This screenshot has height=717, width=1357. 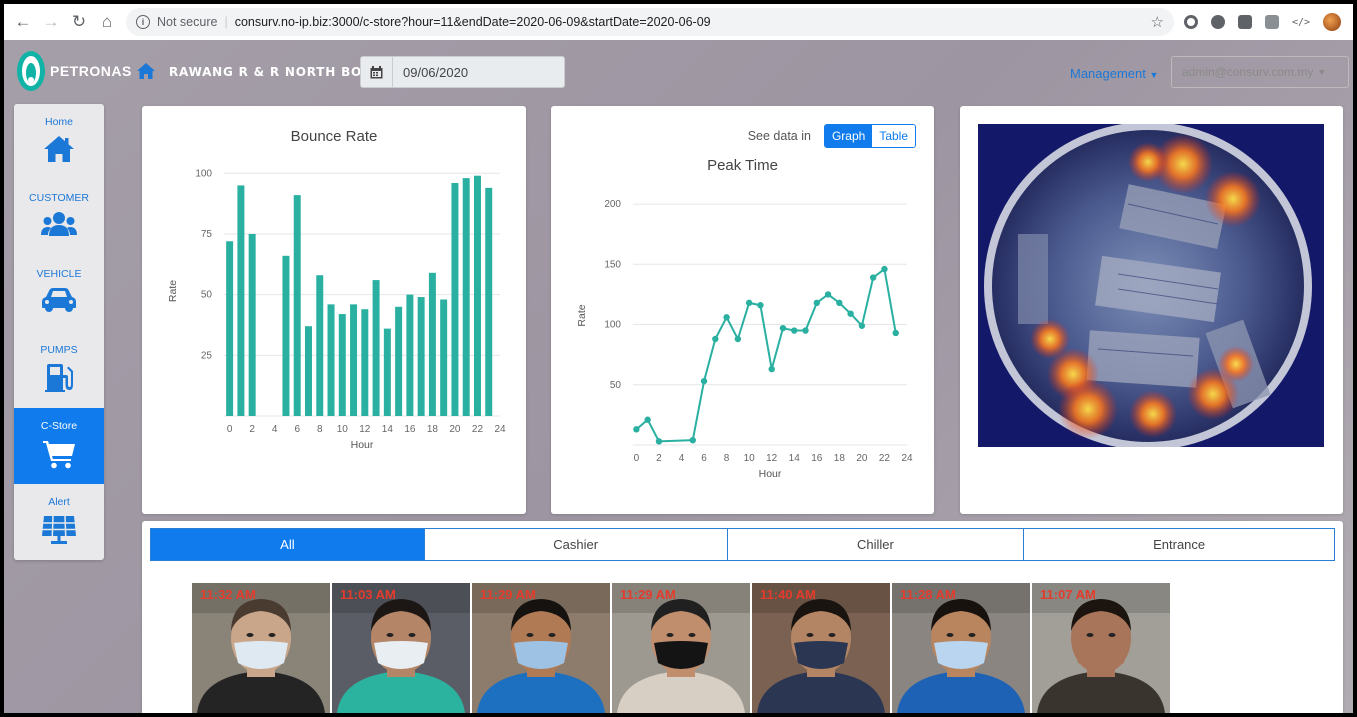 I want to click on customer-face-thumbnail: 11:32 AM, so click(x=261, y=648).